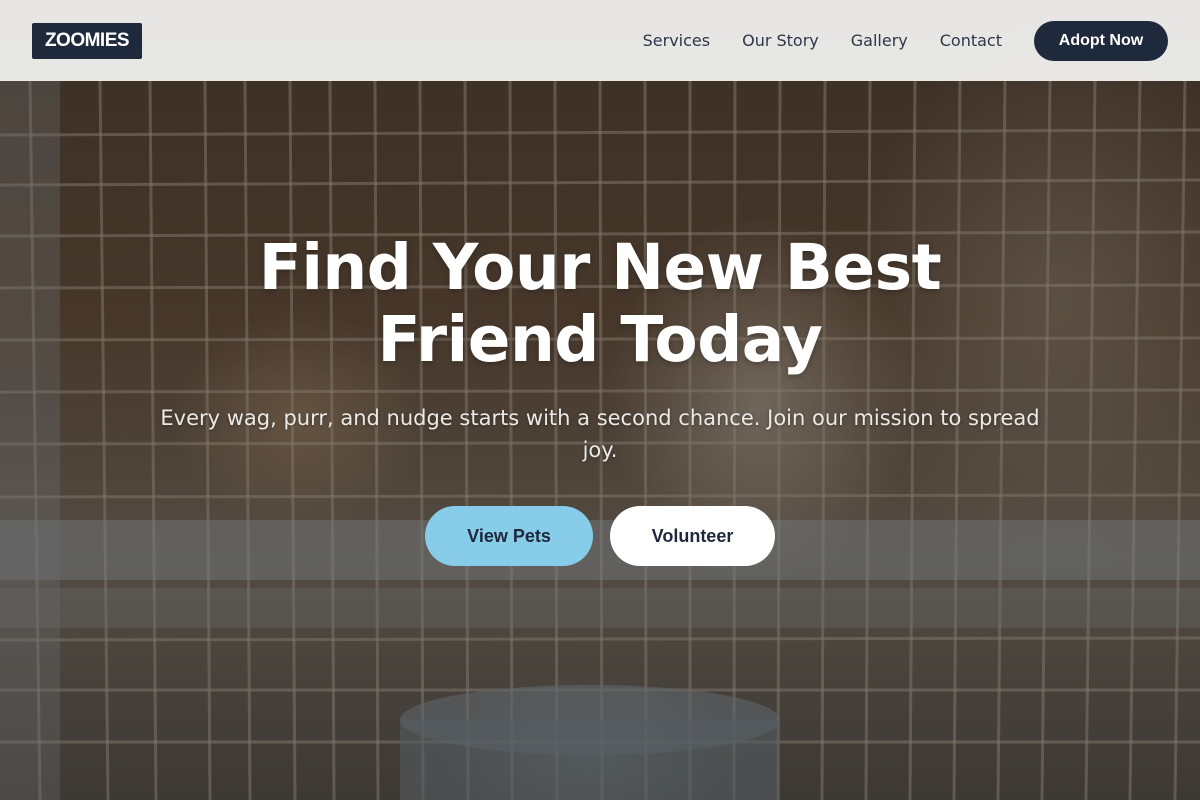 Image resolution: width=1200 pixels, height=800 pixels. I want to click on hero-headline-line2: Friend Today, so click(600, 339).